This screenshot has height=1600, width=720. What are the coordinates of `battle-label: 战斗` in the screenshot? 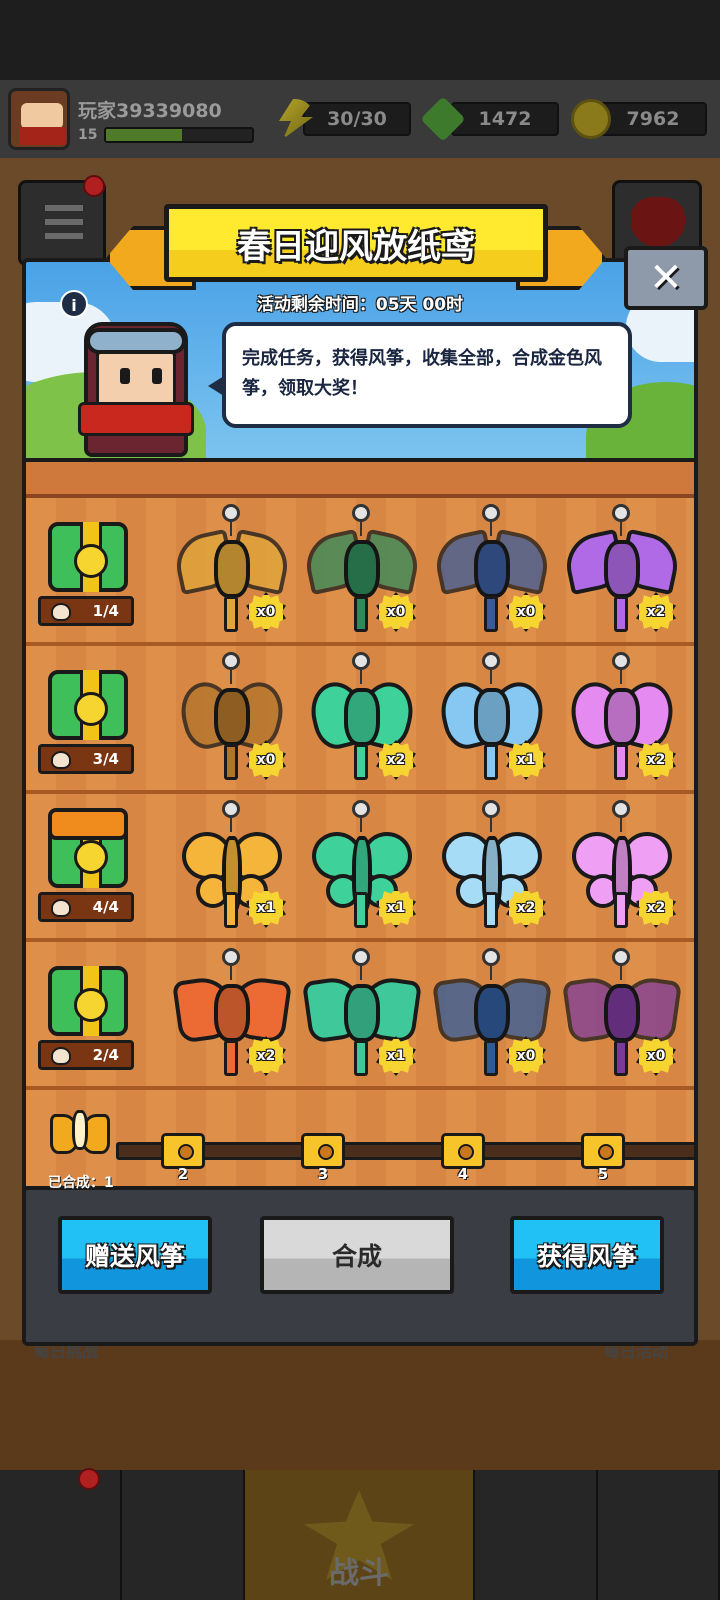 It's located at (359, 1573).